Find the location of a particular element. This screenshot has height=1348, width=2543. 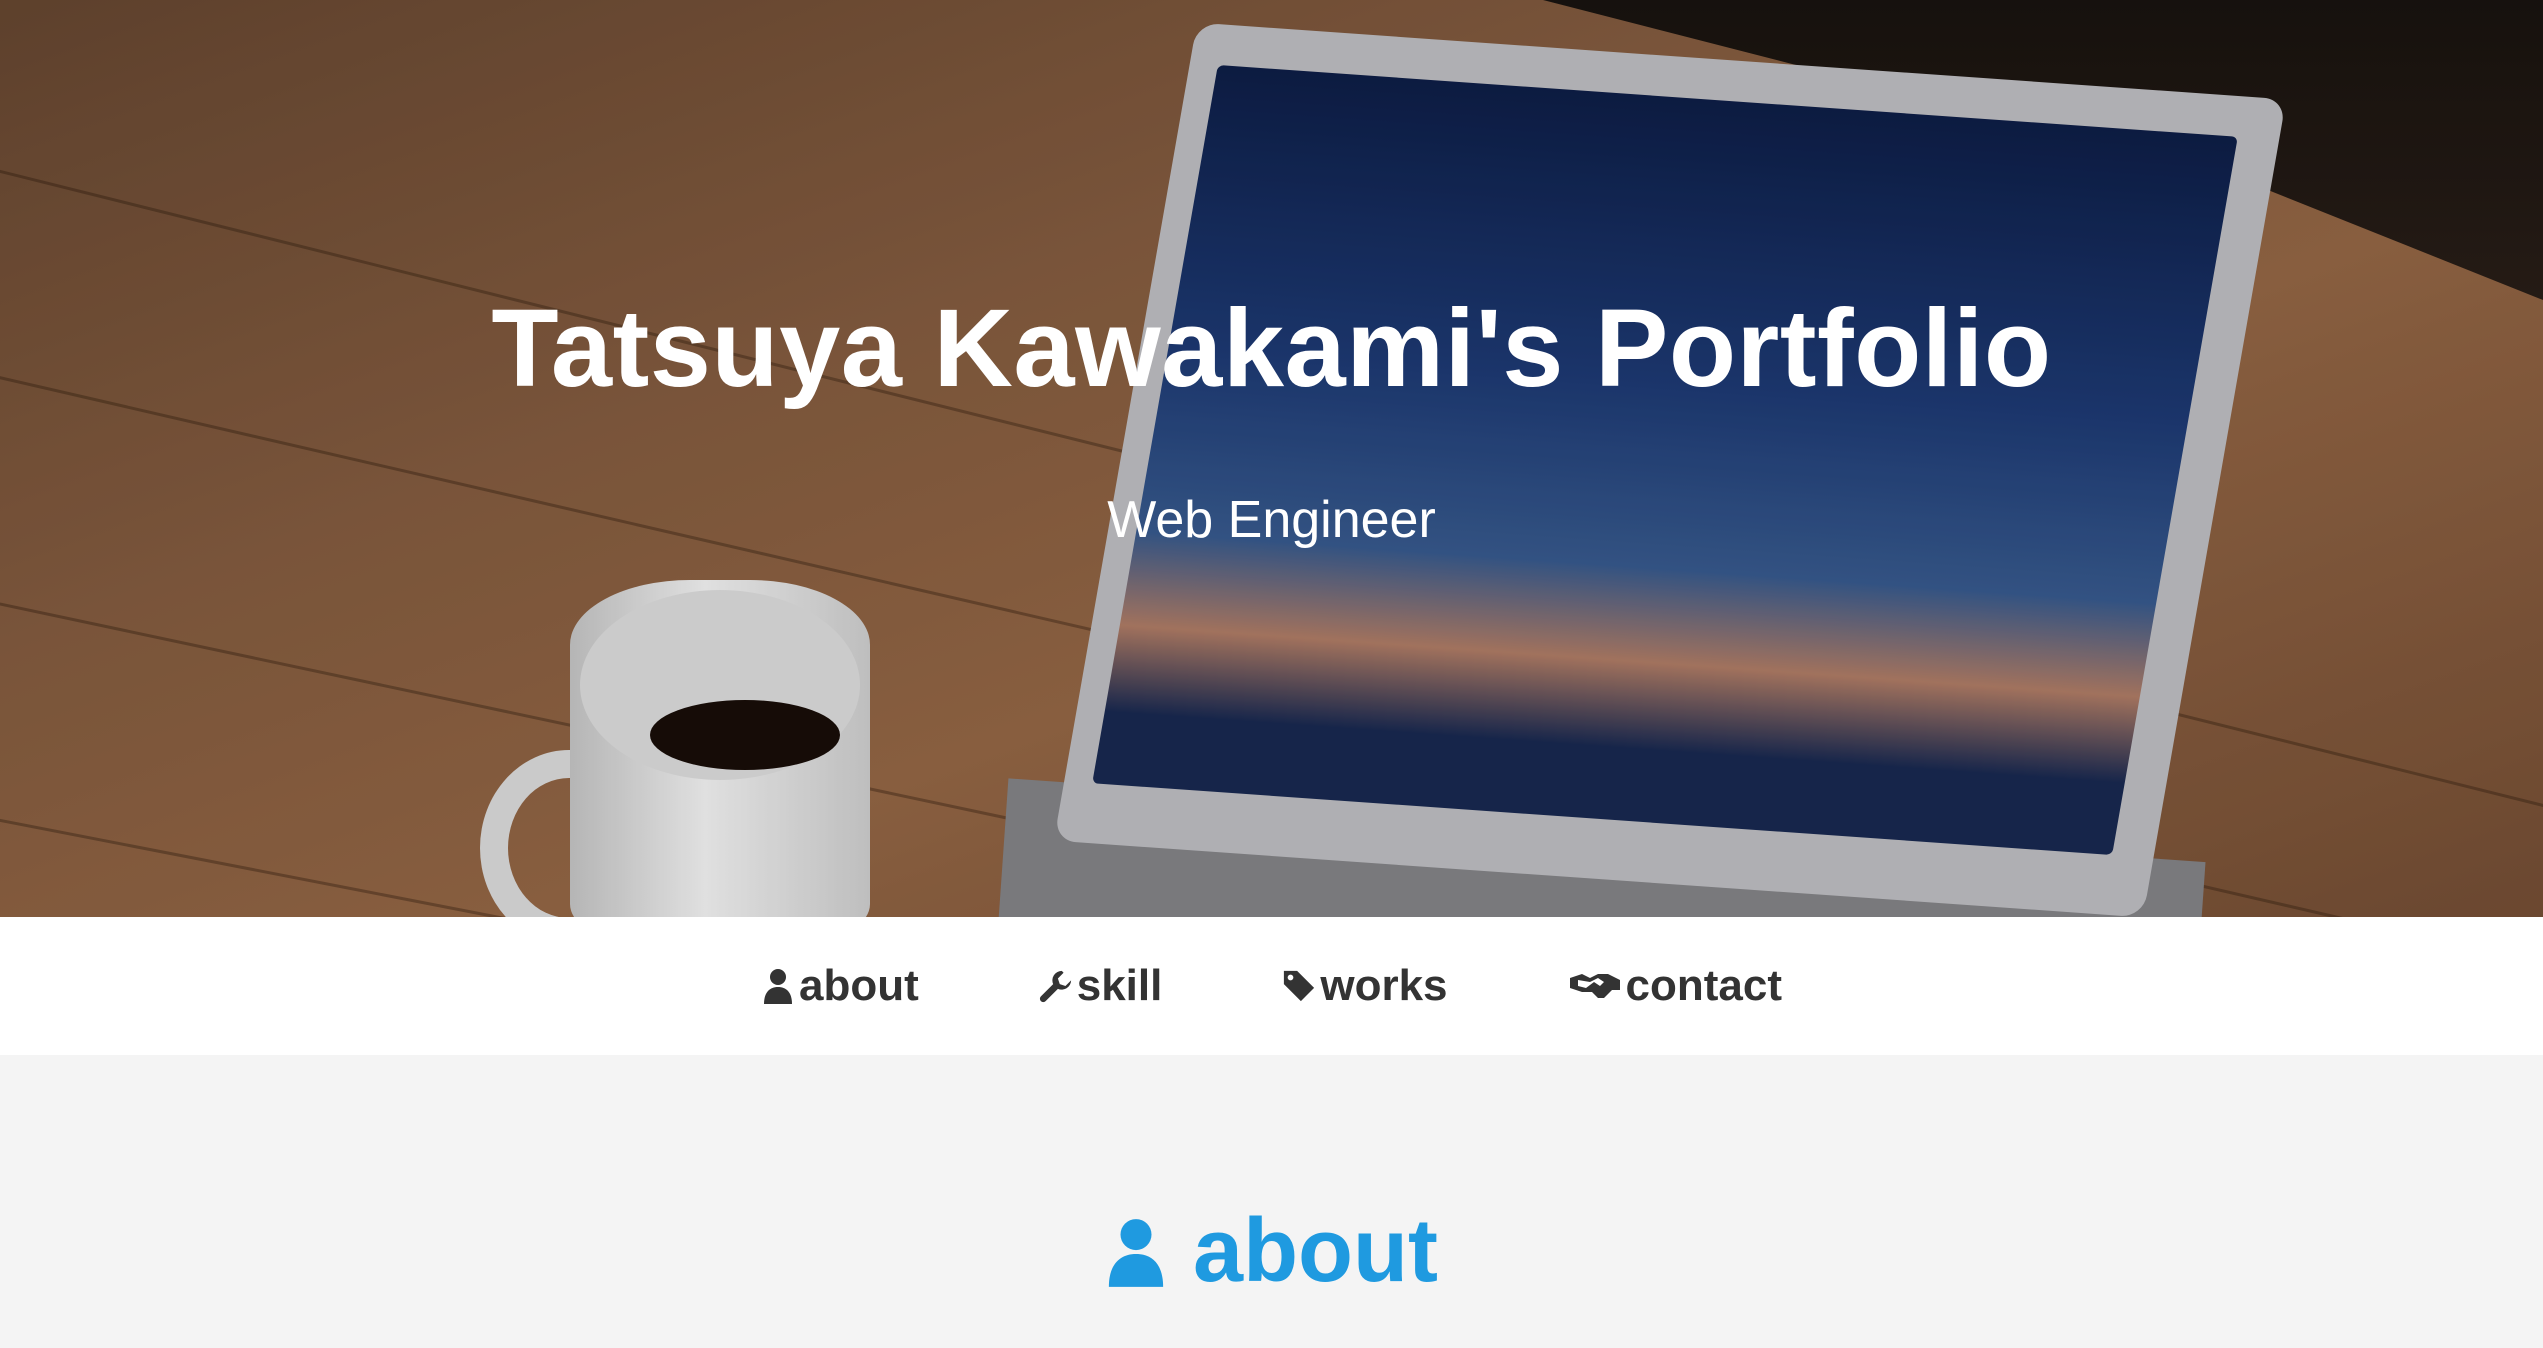

nav-item-works: works is located at coordinates (1365, 986).